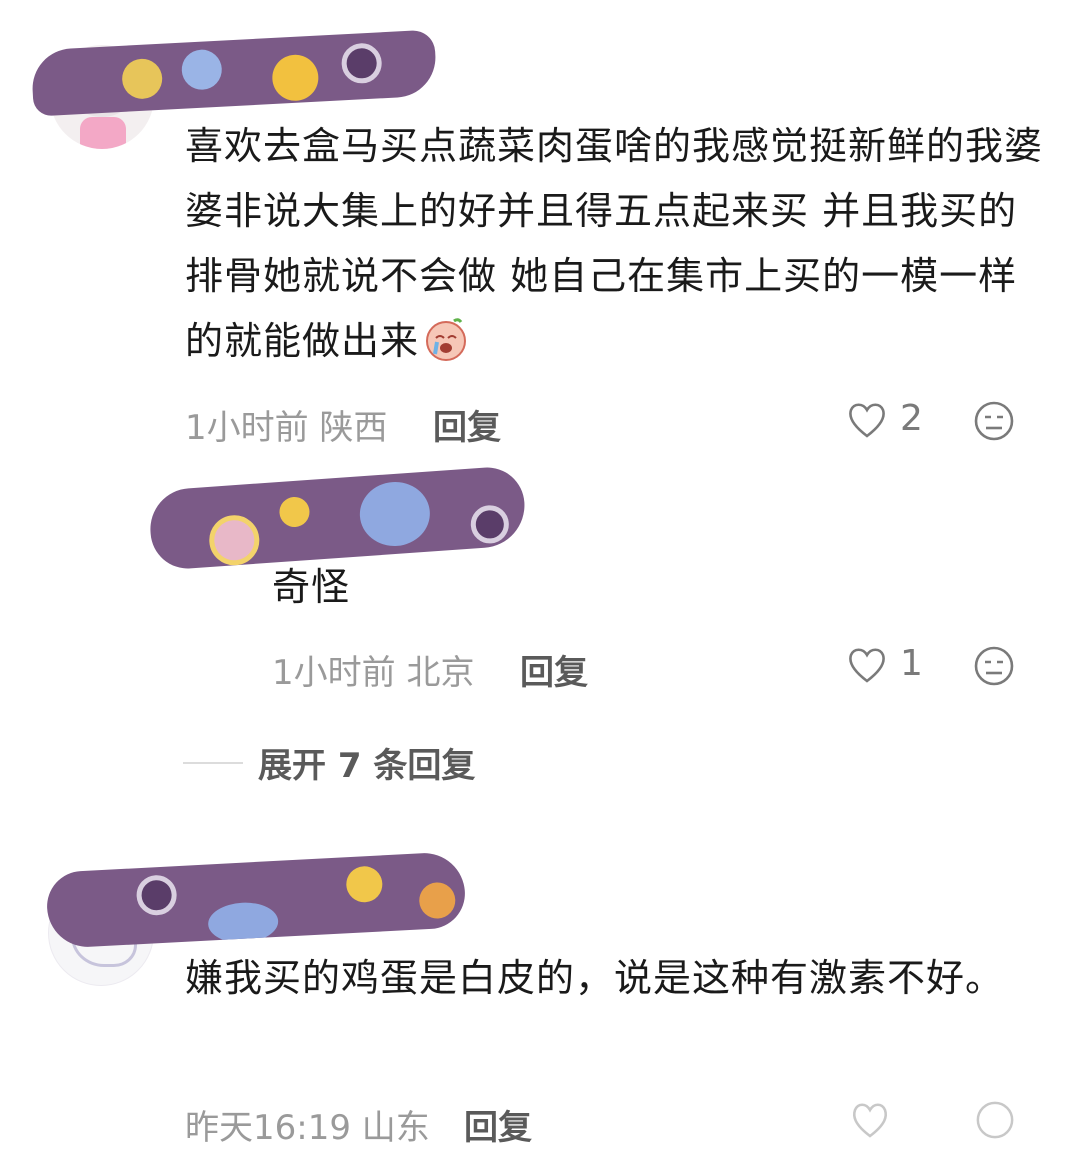 Image resolution: width=1080 pixels, height=1166 pixels. I want to click on comment-meta: 1小时前 陕西, so click(286, 424).